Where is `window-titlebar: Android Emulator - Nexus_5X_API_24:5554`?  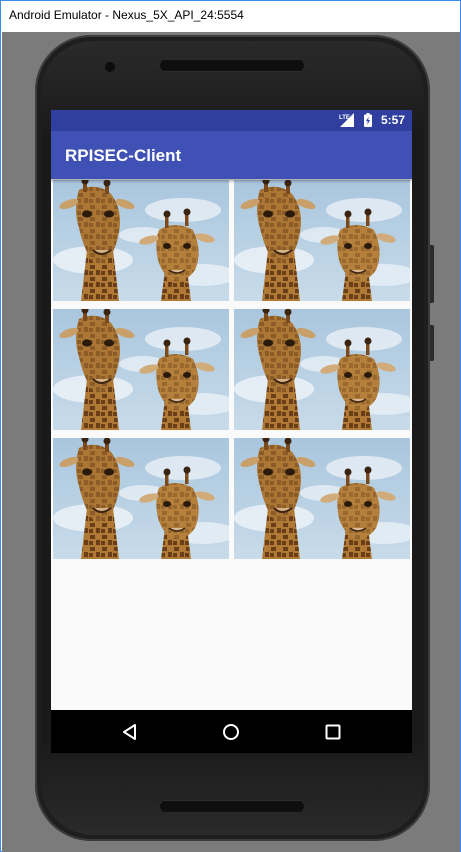
window-titlebar: Android Emulator - Nexus_5X_API_24:5554 is located at coordinates (230, 16).